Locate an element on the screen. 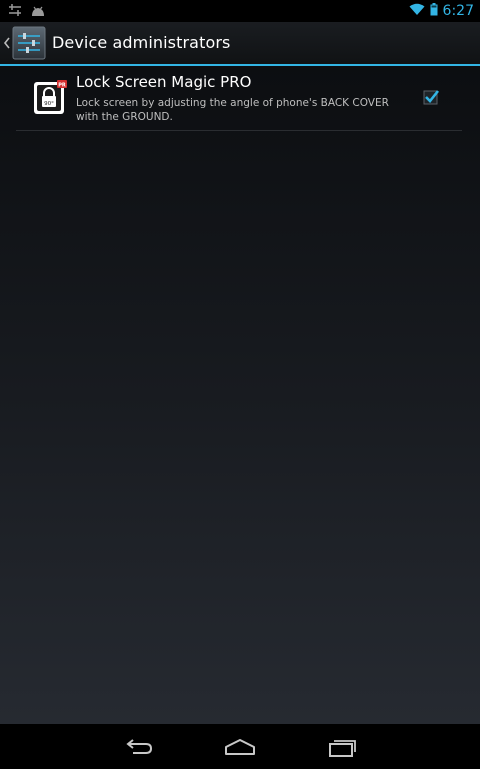 This screenshot has height=769, width=480. wifi-icon is located at coordinates (417, 10).